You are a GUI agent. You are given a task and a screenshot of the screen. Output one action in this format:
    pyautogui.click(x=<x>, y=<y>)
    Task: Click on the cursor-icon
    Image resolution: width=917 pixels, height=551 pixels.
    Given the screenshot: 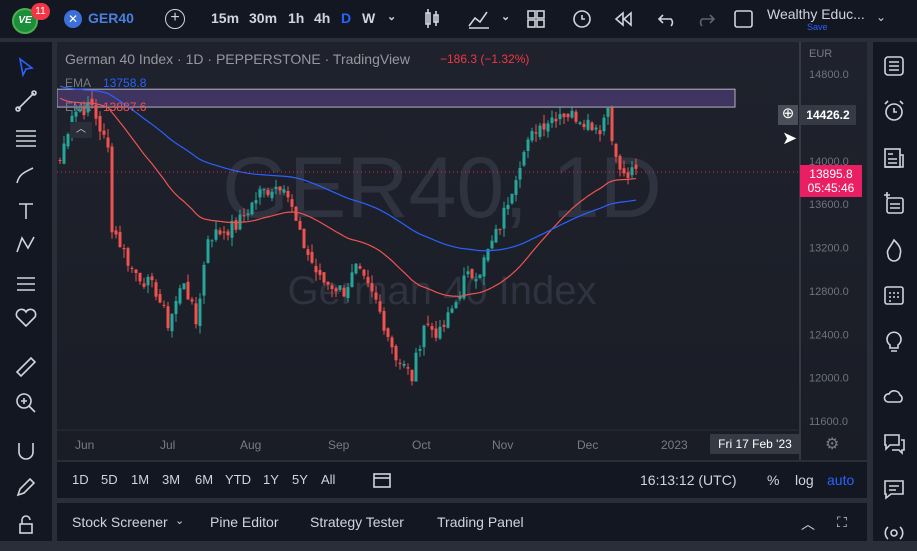 What is the action you would take?
    pyautogui.click(x=26, y=67)
    